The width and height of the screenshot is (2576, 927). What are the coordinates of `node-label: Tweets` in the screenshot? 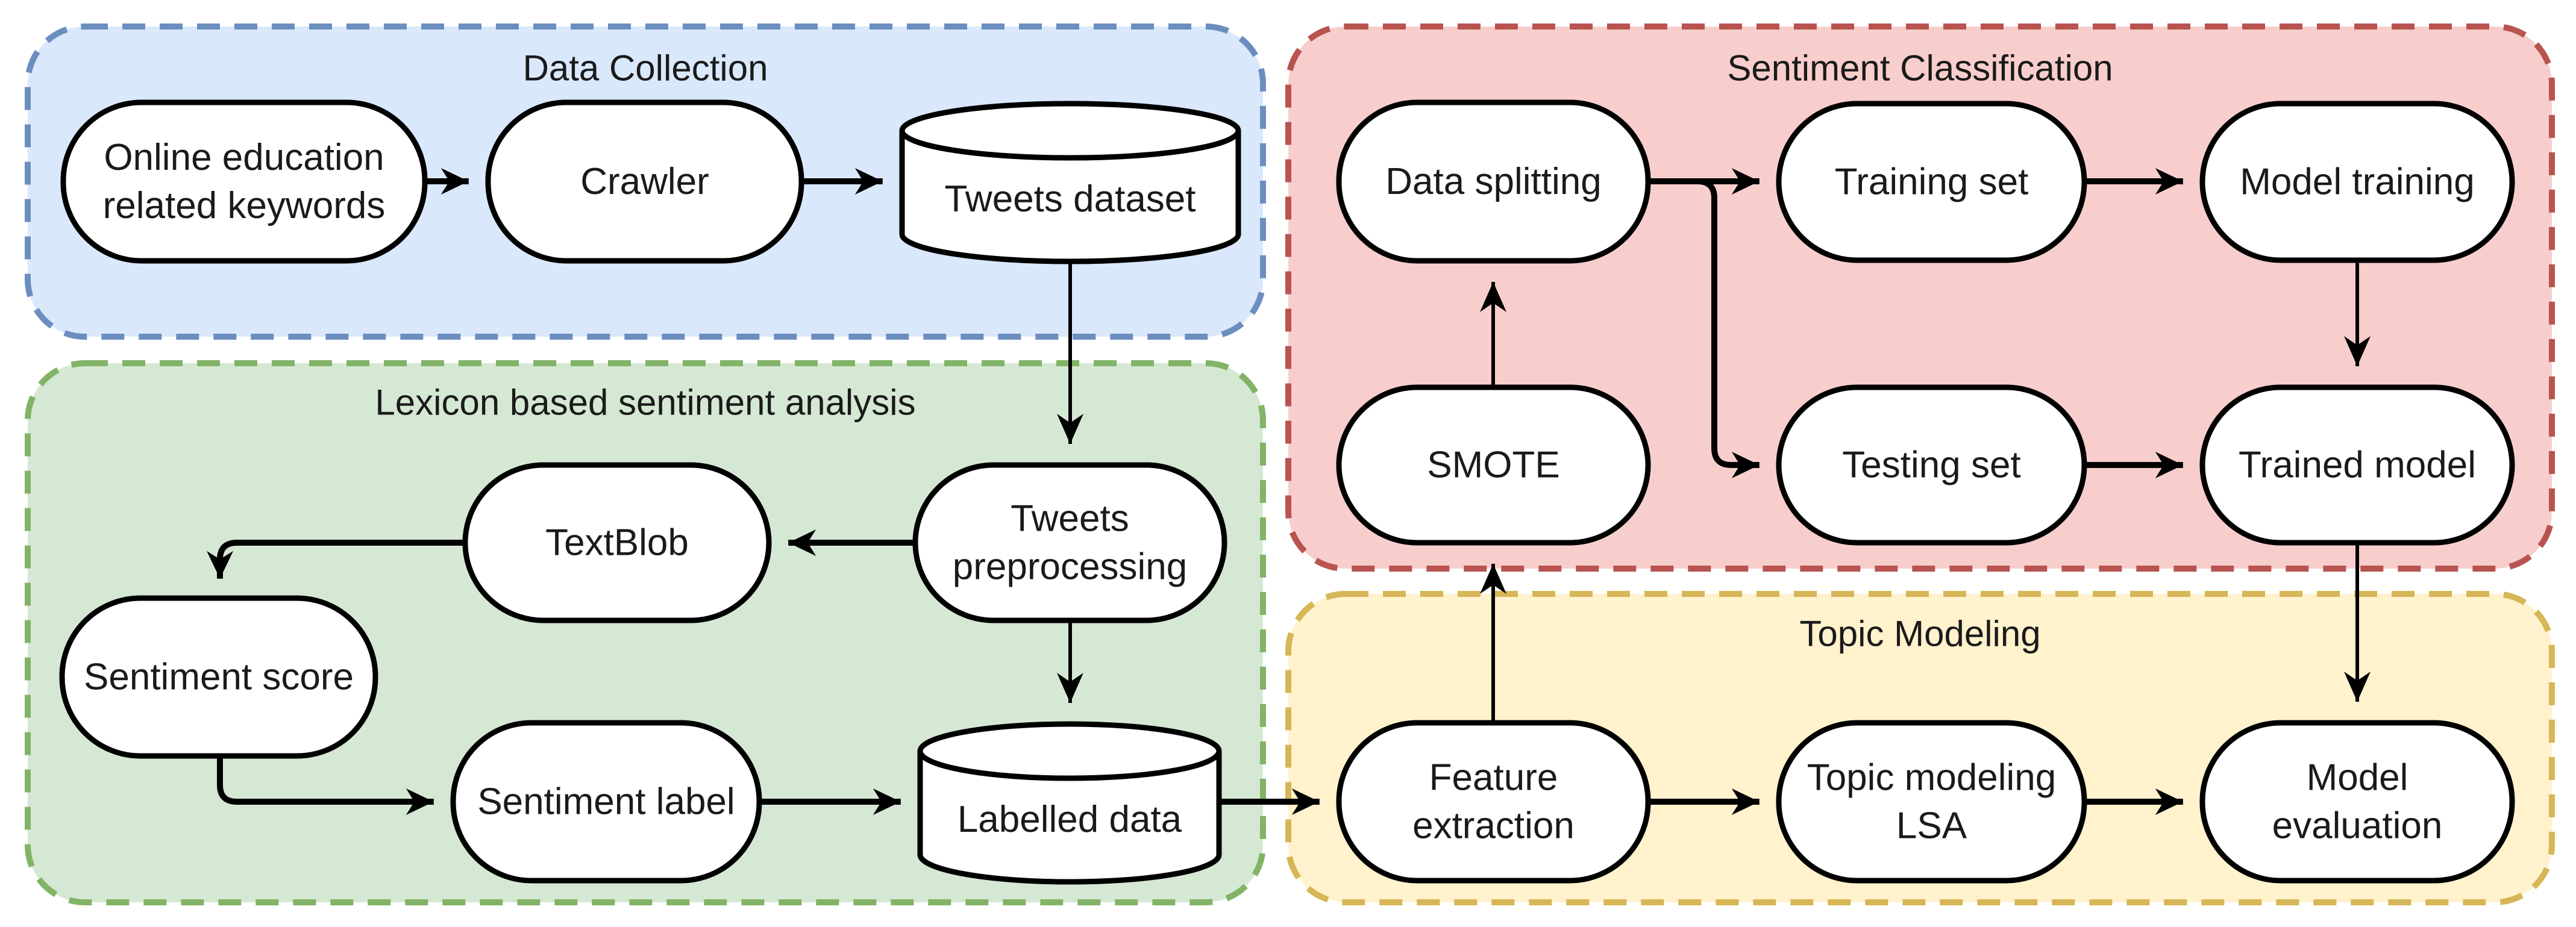 It's located at (1070, 519).